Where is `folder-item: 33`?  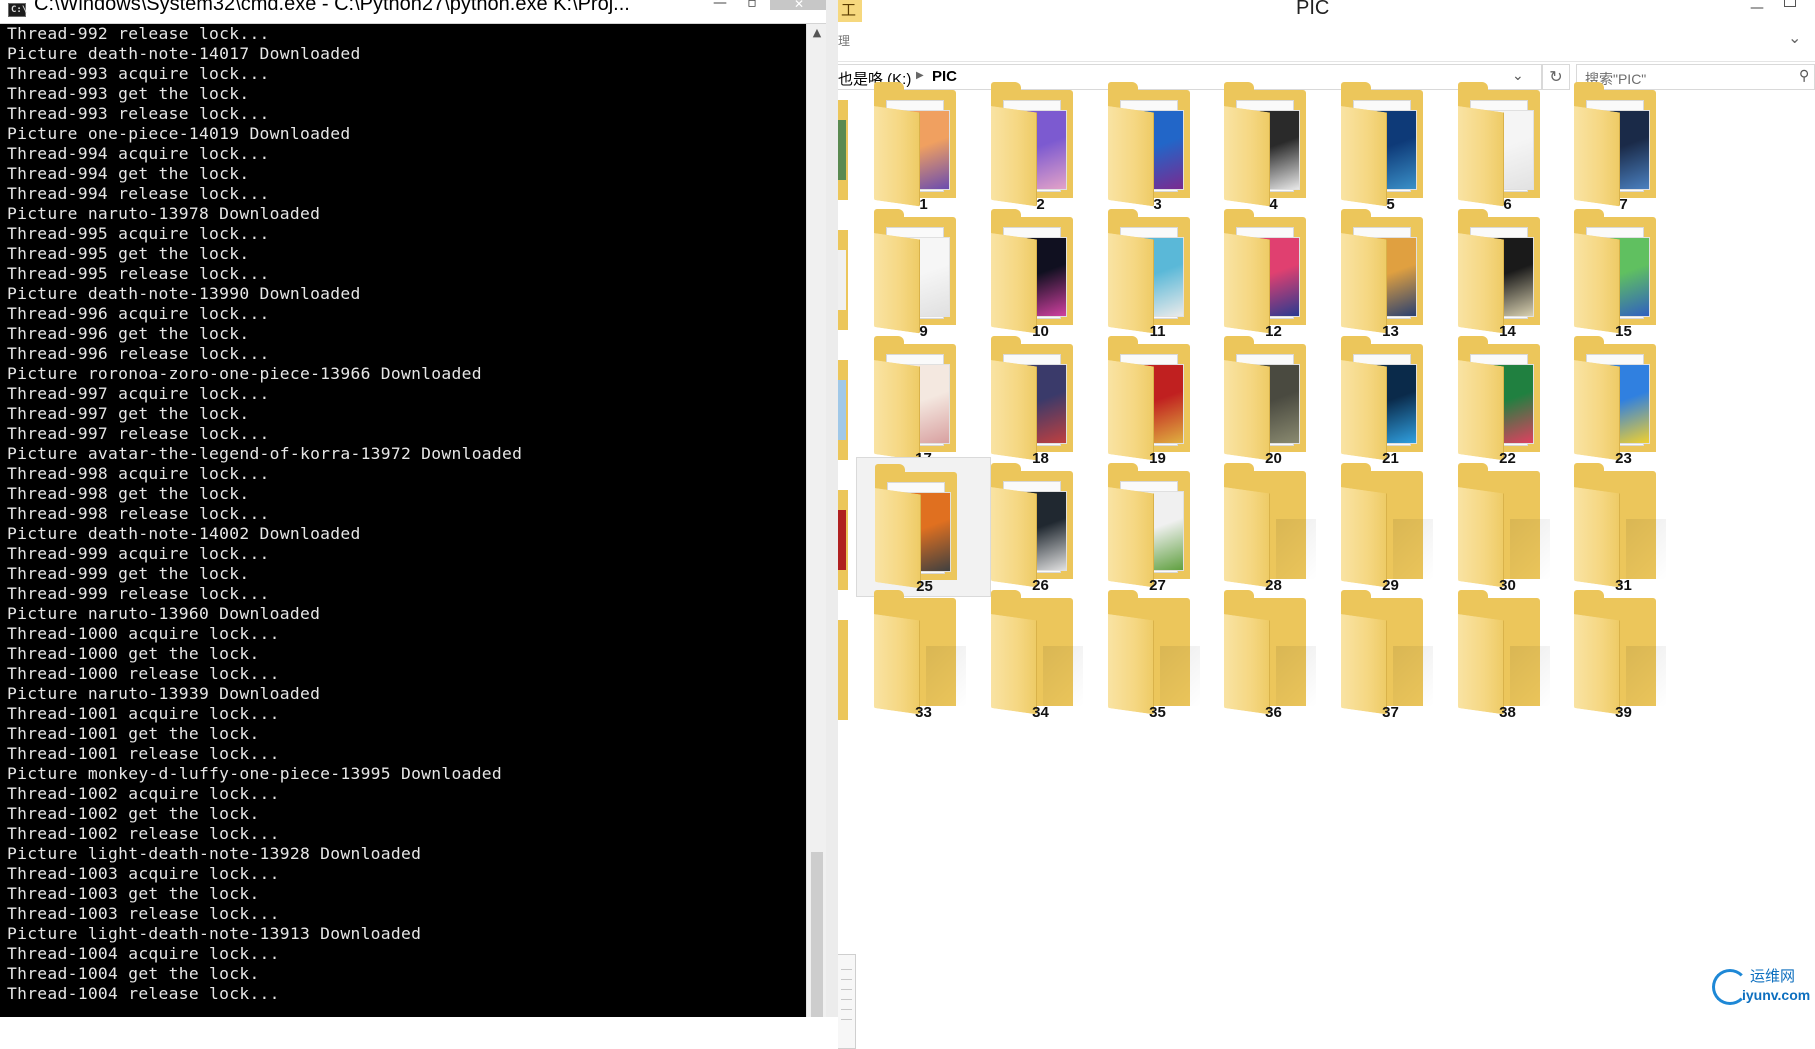 folder-item: 33 is located at coordinates (923, 654).